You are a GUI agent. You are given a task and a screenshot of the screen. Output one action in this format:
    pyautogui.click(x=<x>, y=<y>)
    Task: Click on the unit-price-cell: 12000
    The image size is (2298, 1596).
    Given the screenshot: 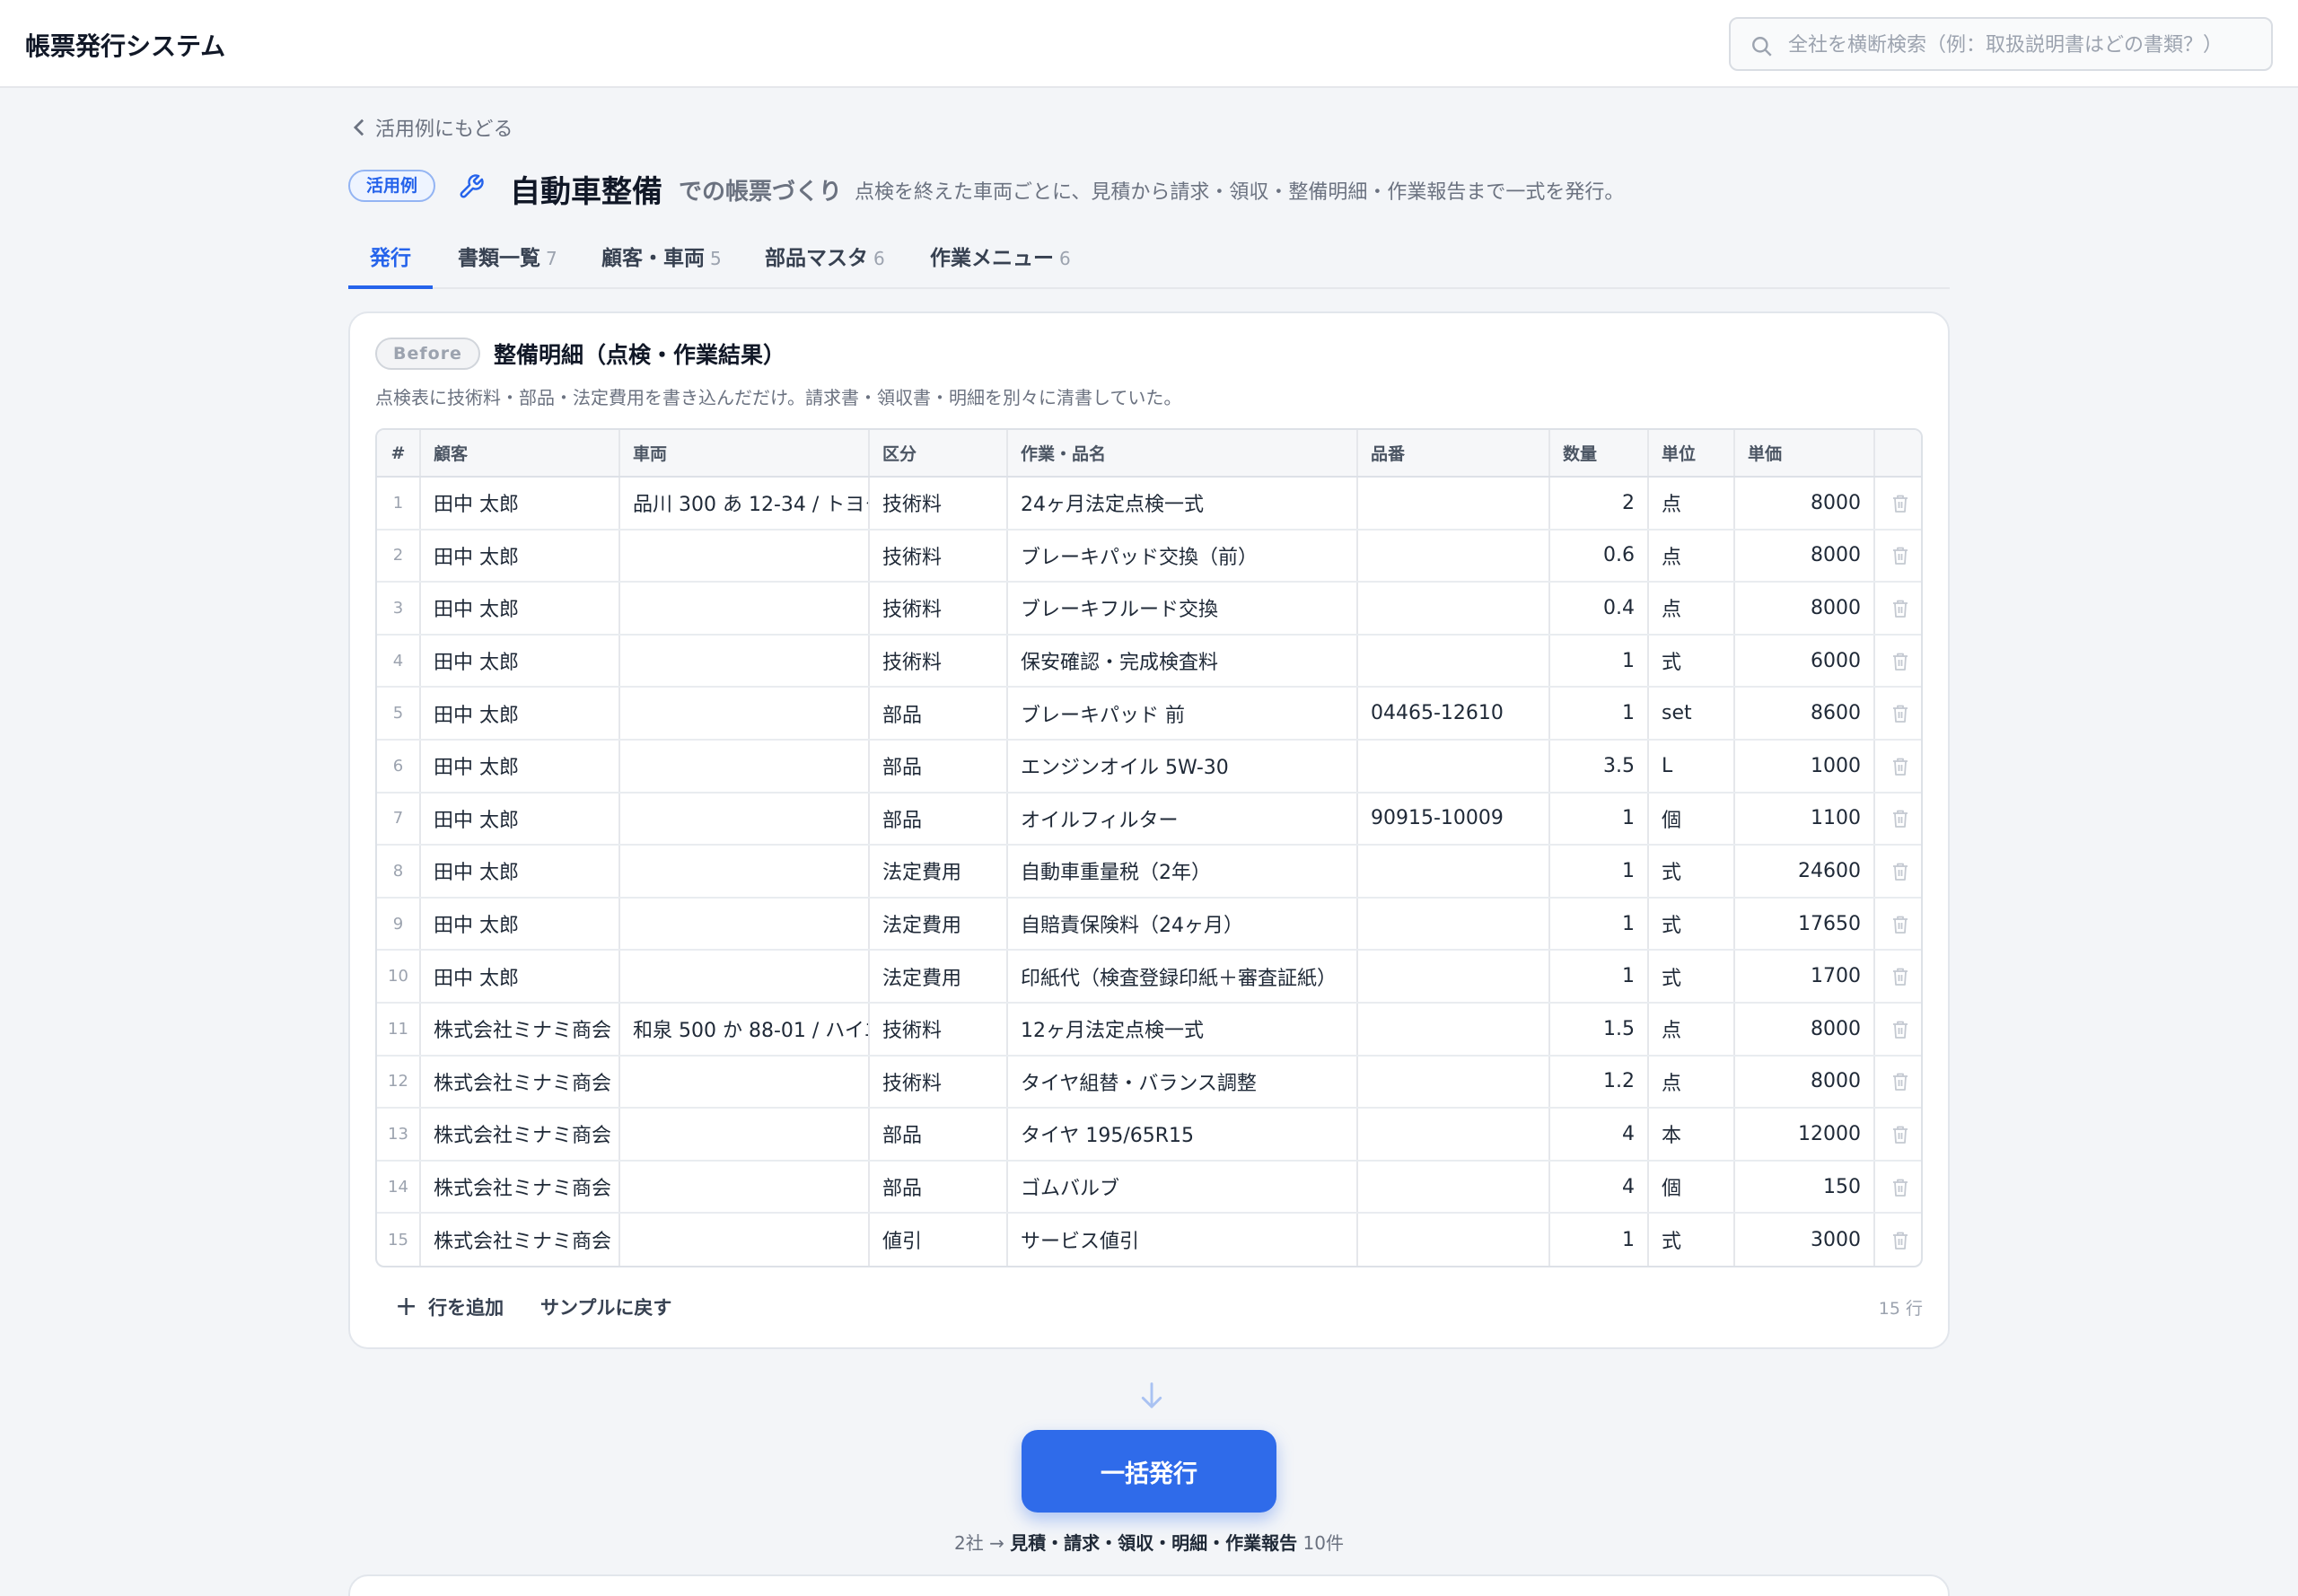 What is the action you would take?
    pyautogui.click(x=1804, y=1135)
    